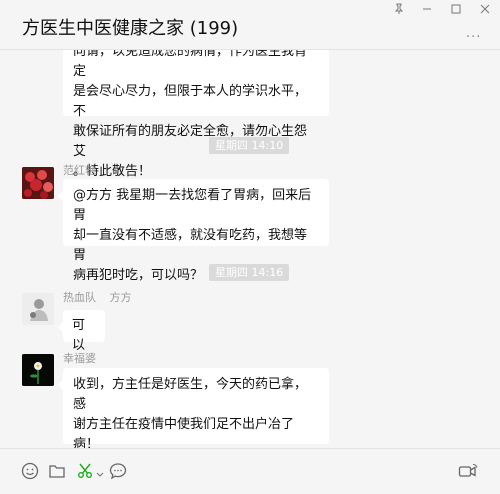 The image size is (500, 494). Describe the element at coordinates (427, 10) in the screenshot. I see `minimize-icon` at that location.